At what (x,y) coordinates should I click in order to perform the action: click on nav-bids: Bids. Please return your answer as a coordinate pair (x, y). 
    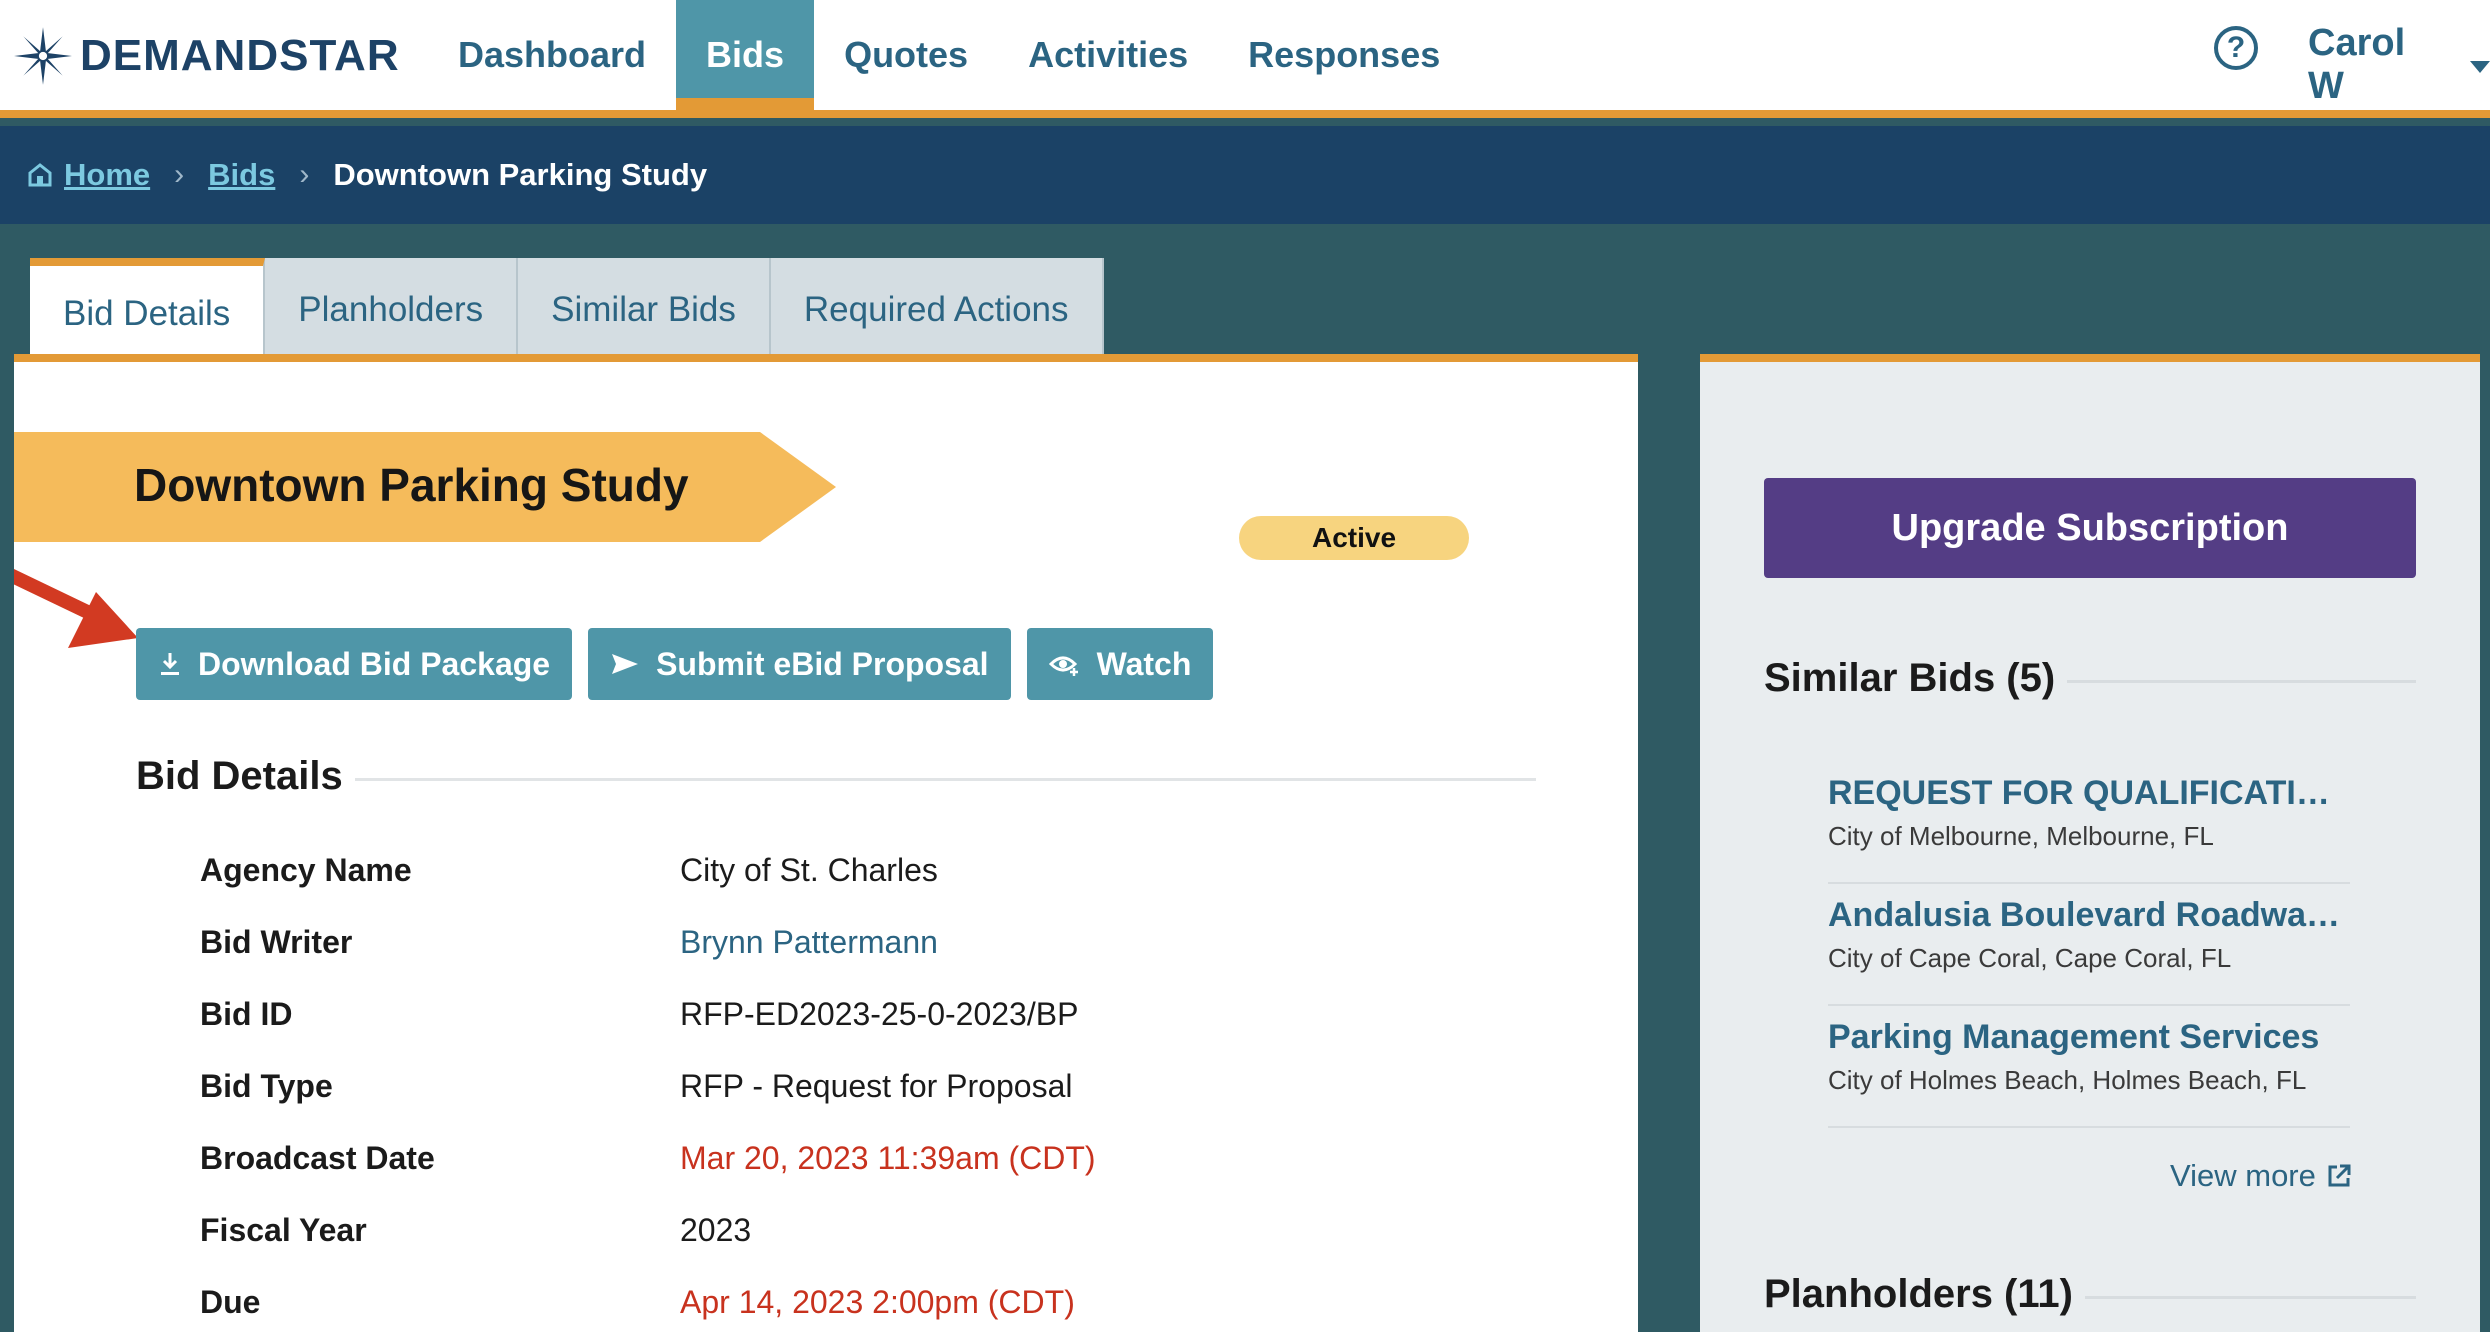
    Looking at the image, I should click on (745, 55).